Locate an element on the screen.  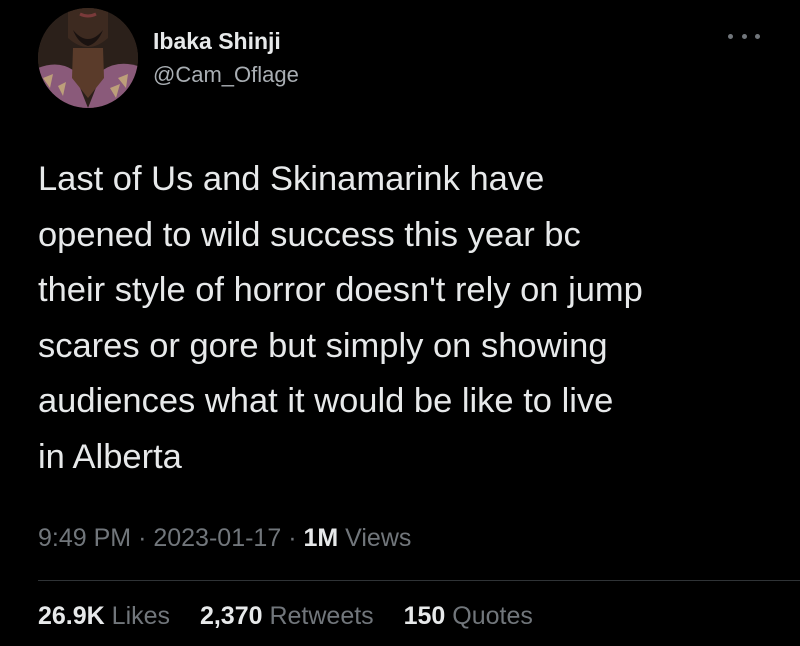
tweet-date: 2023-01-17 is located at coordinates (217, 538).